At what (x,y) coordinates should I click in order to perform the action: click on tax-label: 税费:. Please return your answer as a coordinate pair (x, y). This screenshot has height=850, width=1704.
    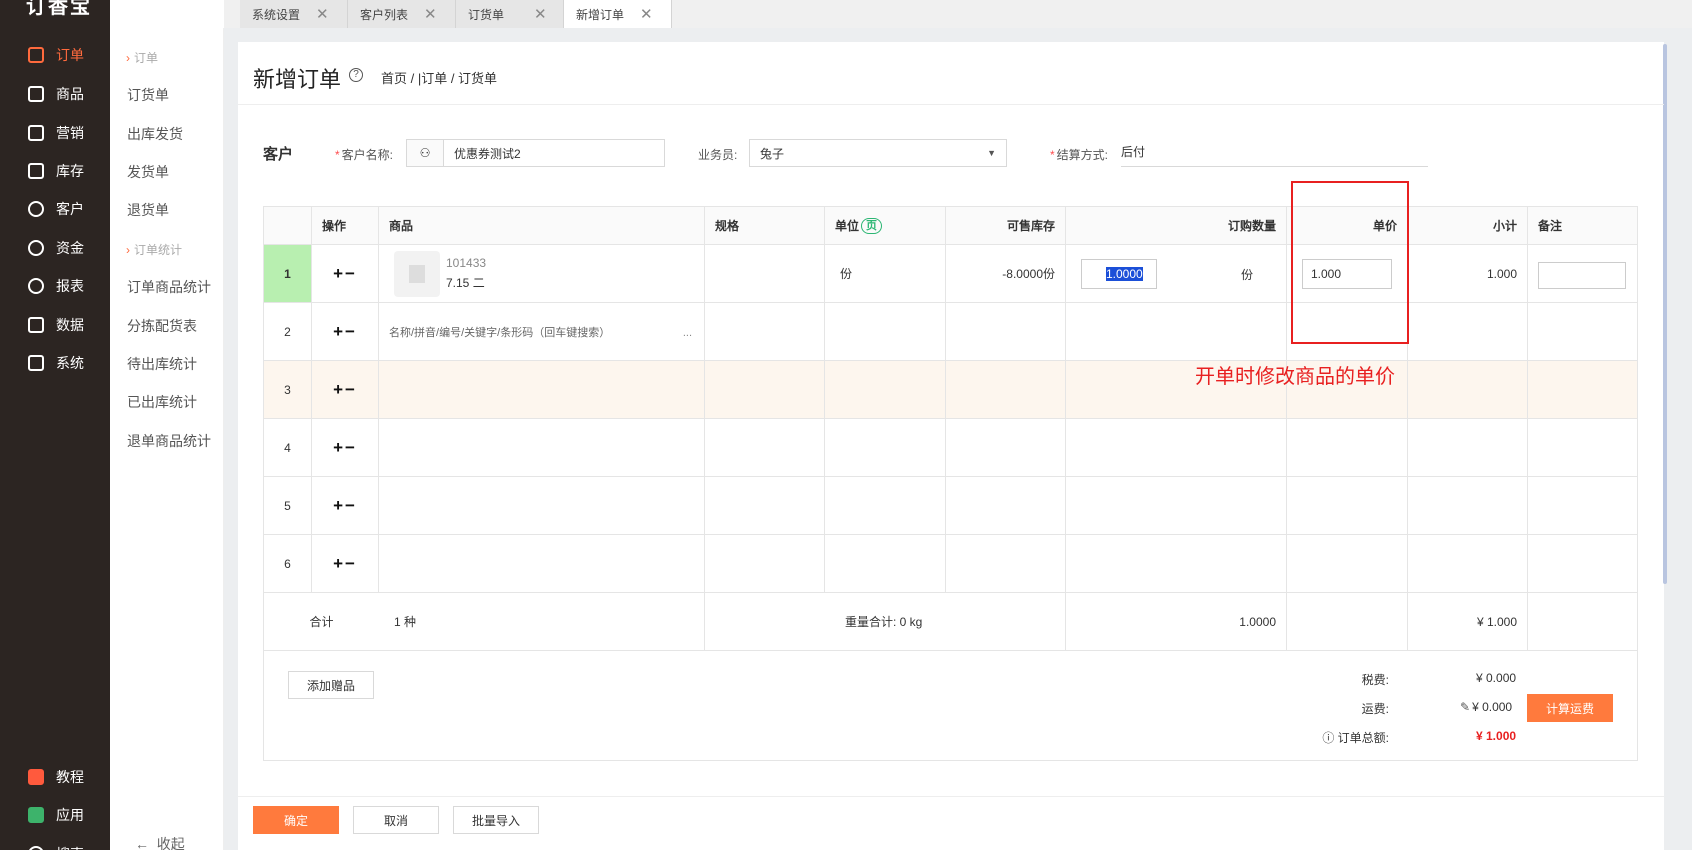
    Looking at the image, I should click on (1375, 680).